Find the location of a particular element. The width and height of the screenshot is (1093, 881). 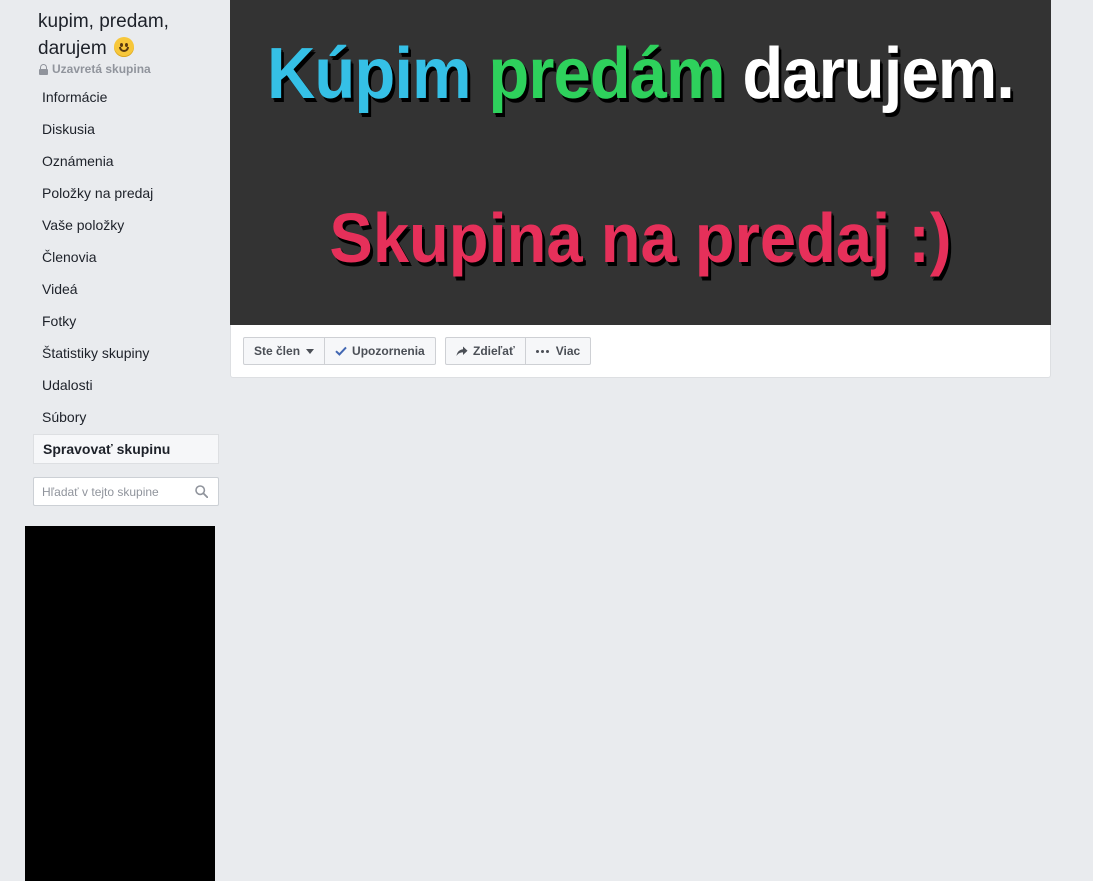

notifications-label: Upozornenia is located at coordinates (388, 351).